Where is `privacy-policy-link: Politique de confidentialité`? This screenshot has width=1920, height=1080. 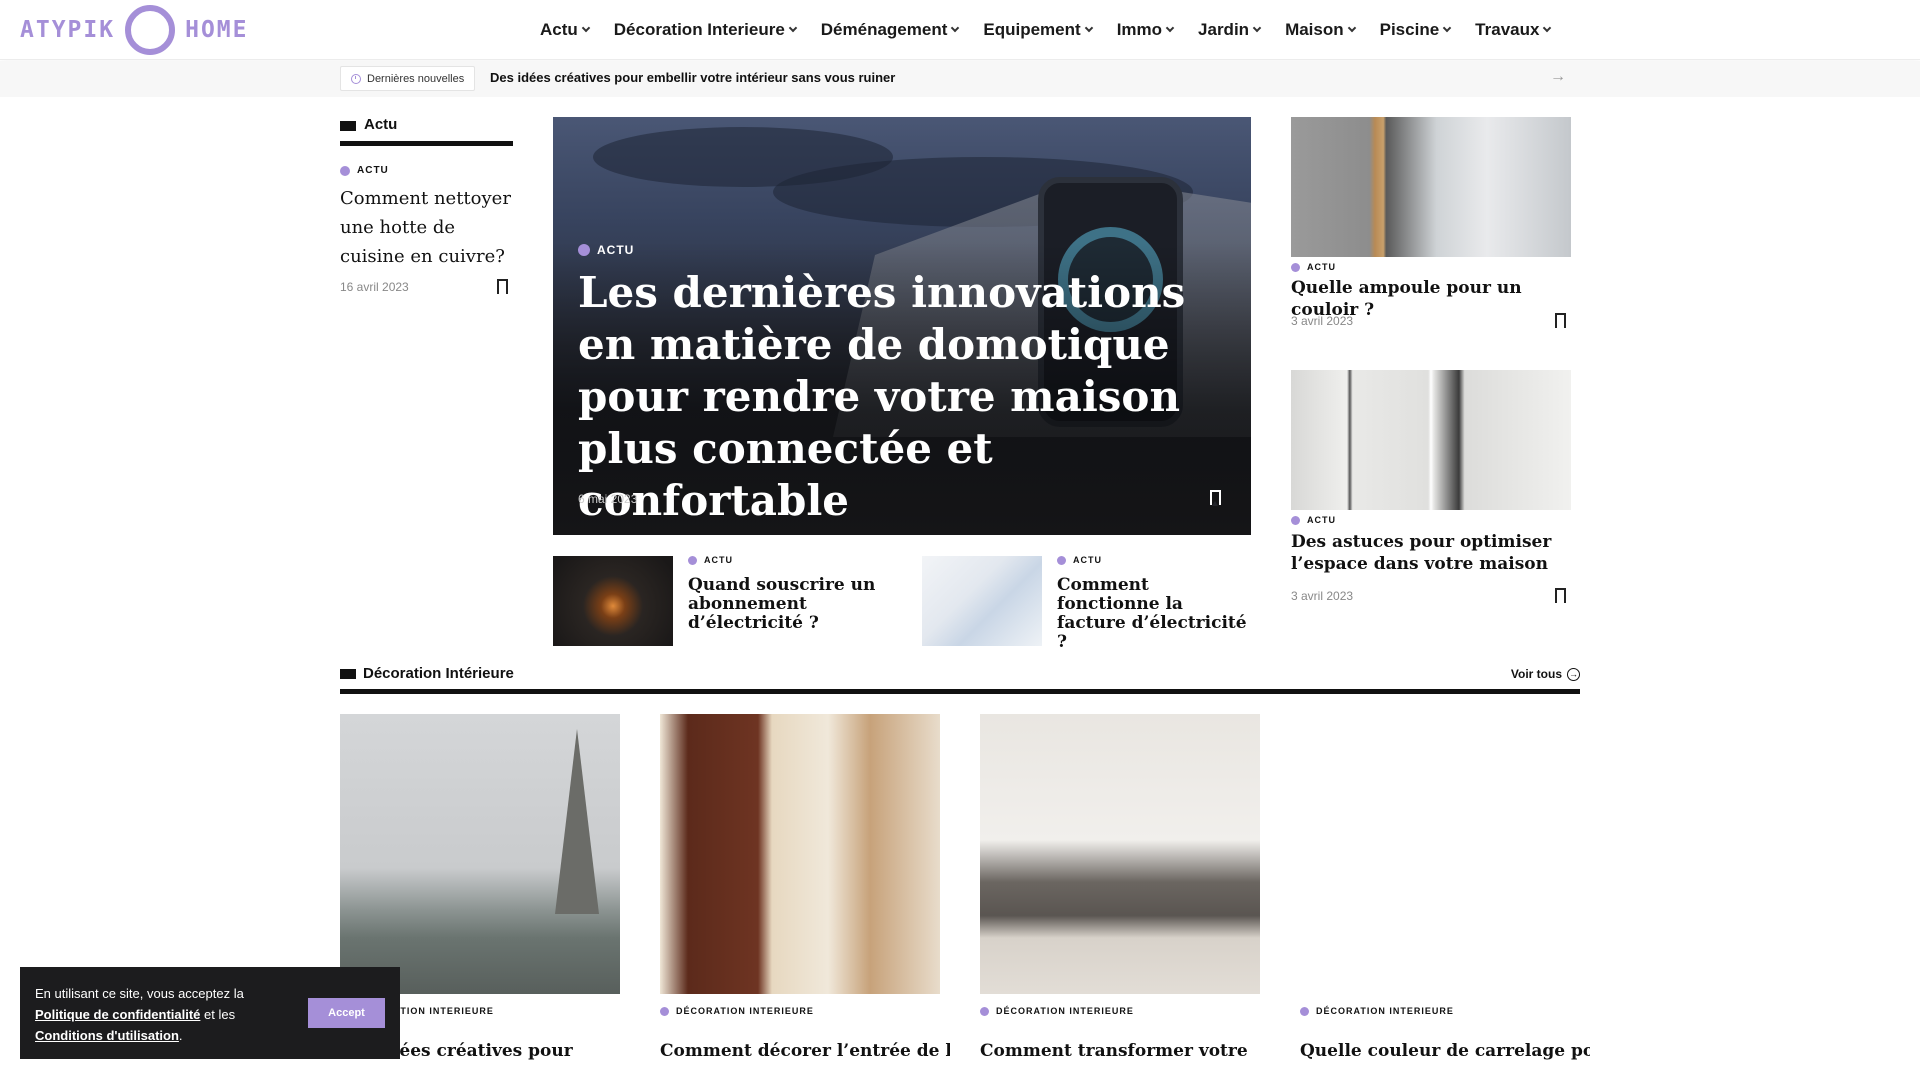
privacy-policy-link: Politique de confidentialité is located at coordinates (117, 1014).